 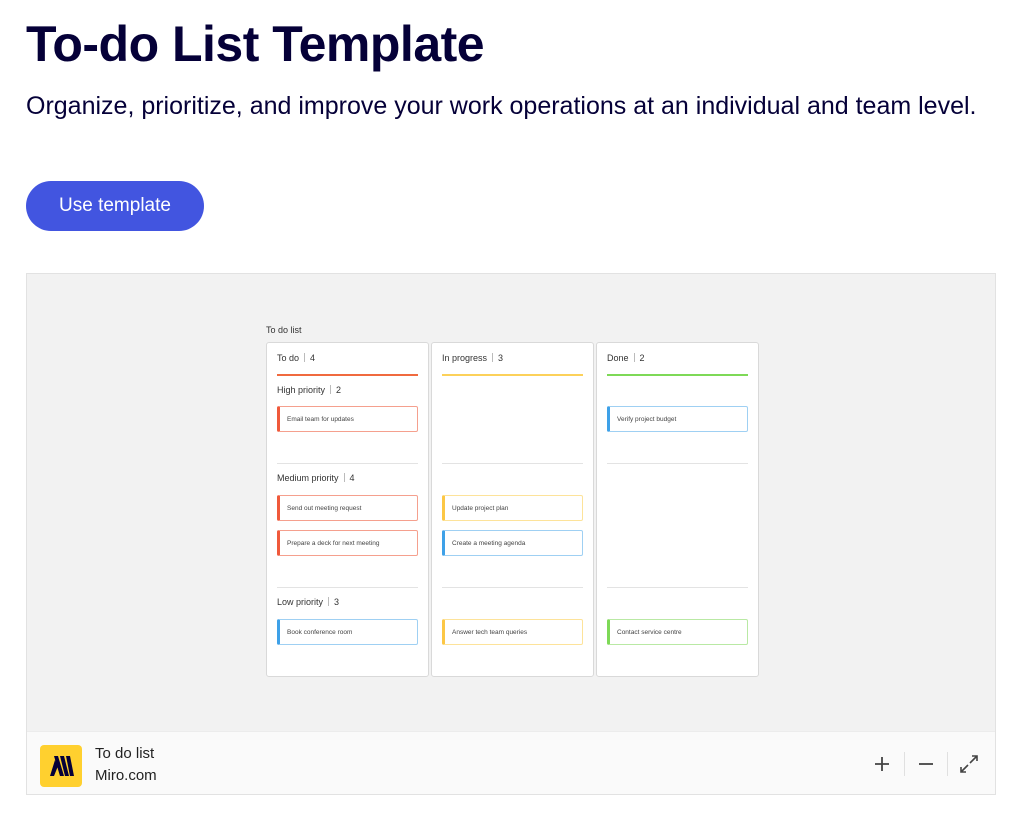 I want to click on card: Update project plan, so click(x=512, y=508).